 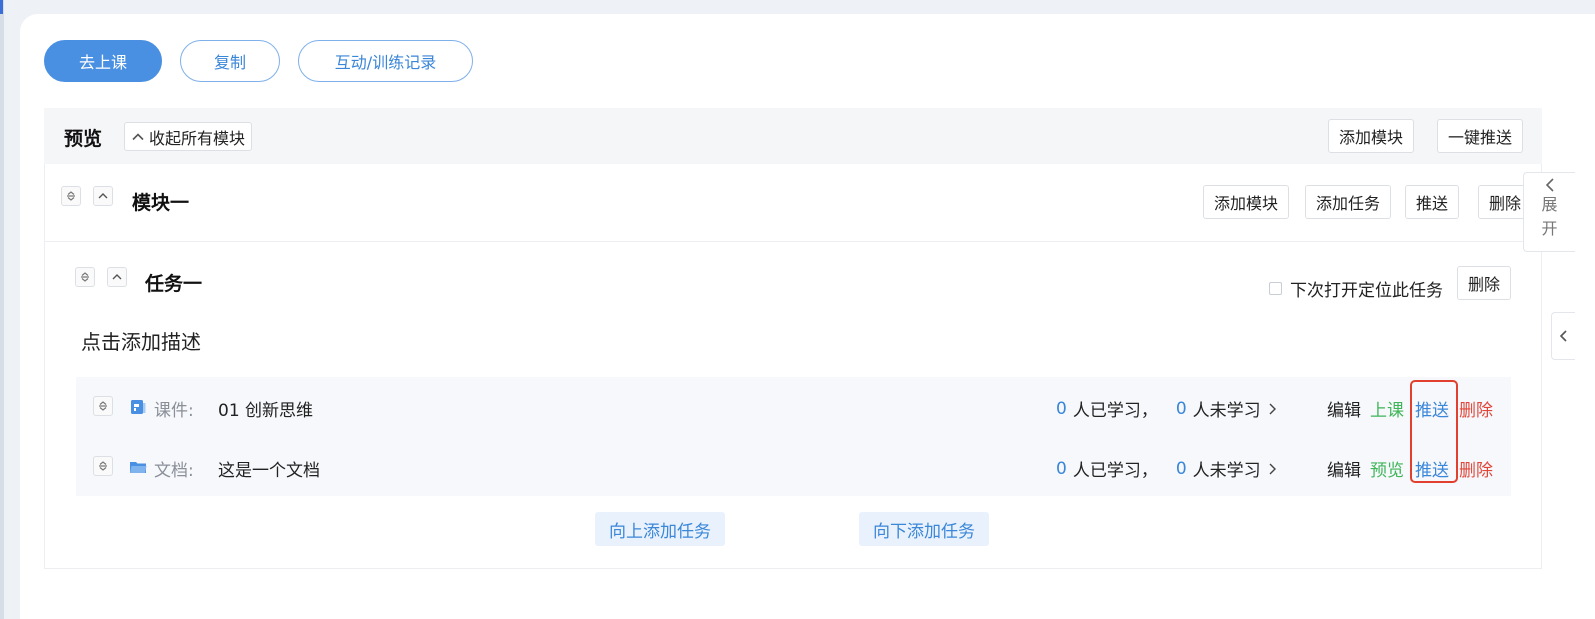 I want to click on expand-label-1: 展, so click(x=1549, y=204).